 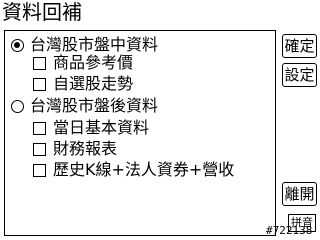 What do you see at coordinates (299, 46) in the screenshot?
I see `confirm-button: 確定` at bounding box center [299, 46].